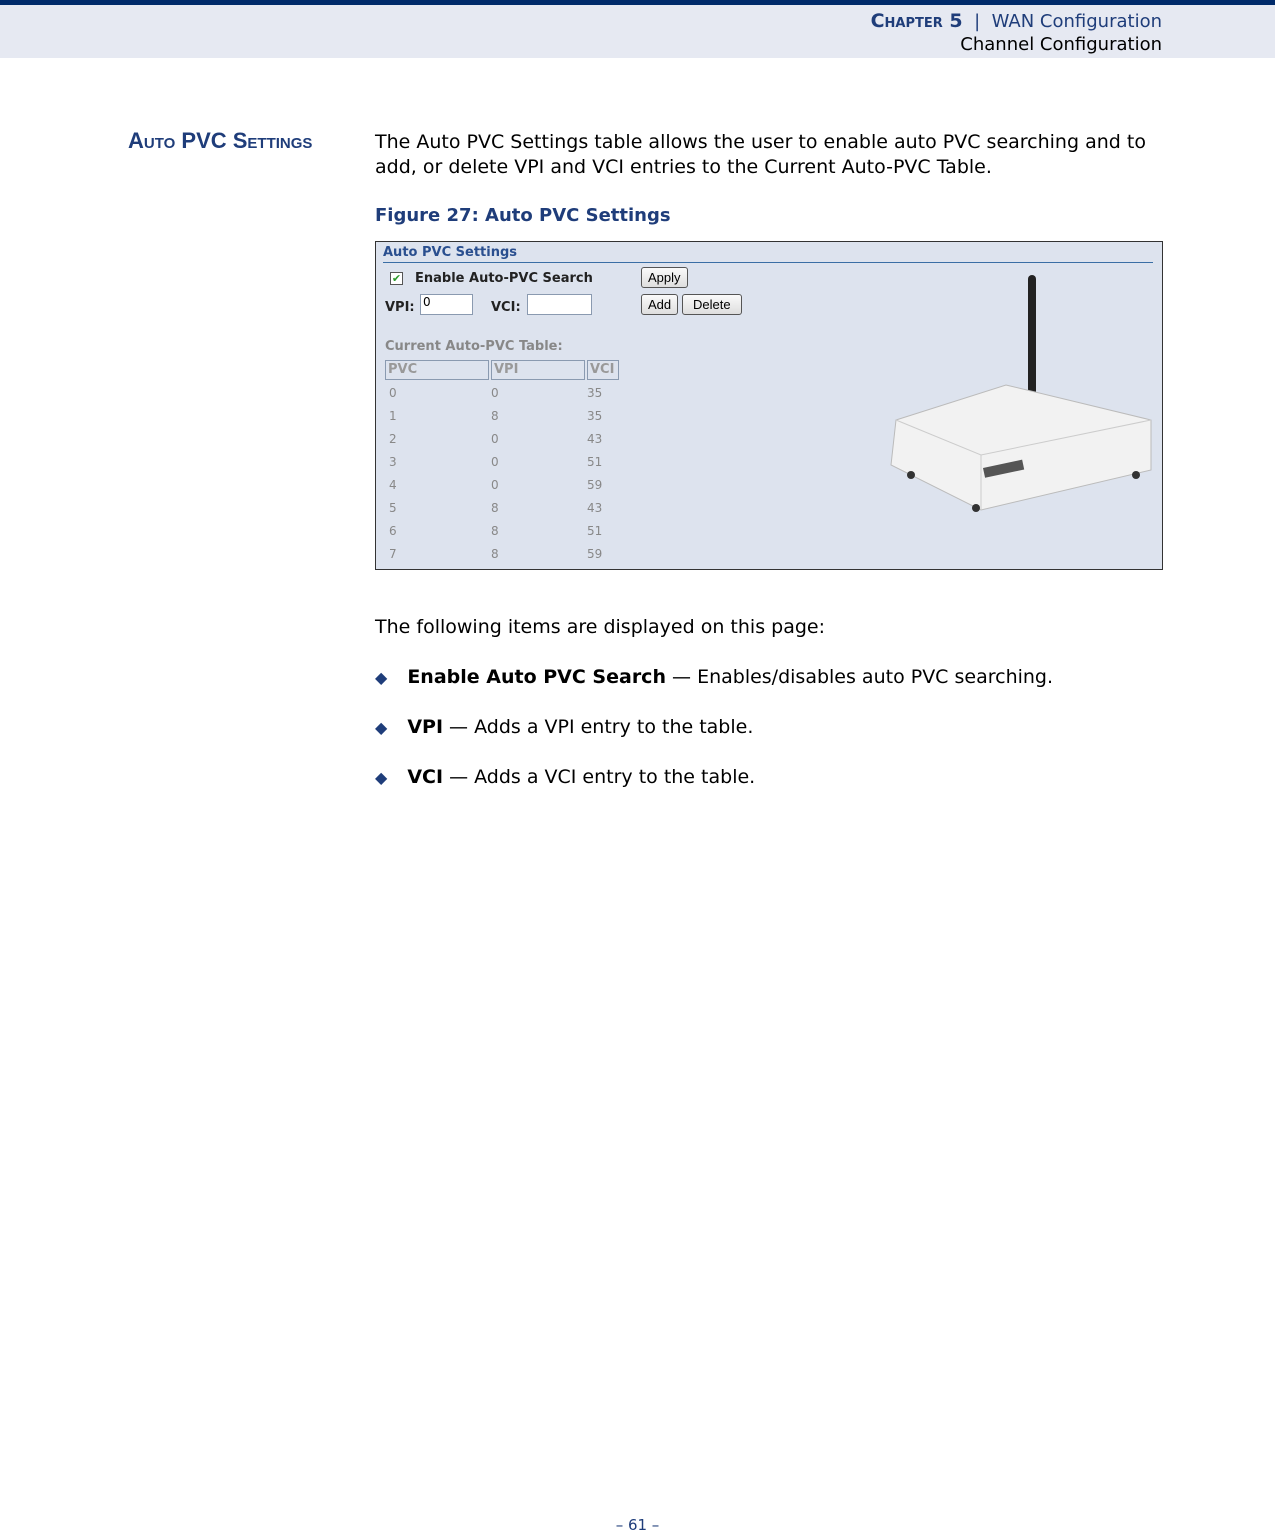 This screenshot has height=1534, width=1275. Describe the element at coordinates (393, 531) in the screenshot. I see `table-cell: 6` at that location.